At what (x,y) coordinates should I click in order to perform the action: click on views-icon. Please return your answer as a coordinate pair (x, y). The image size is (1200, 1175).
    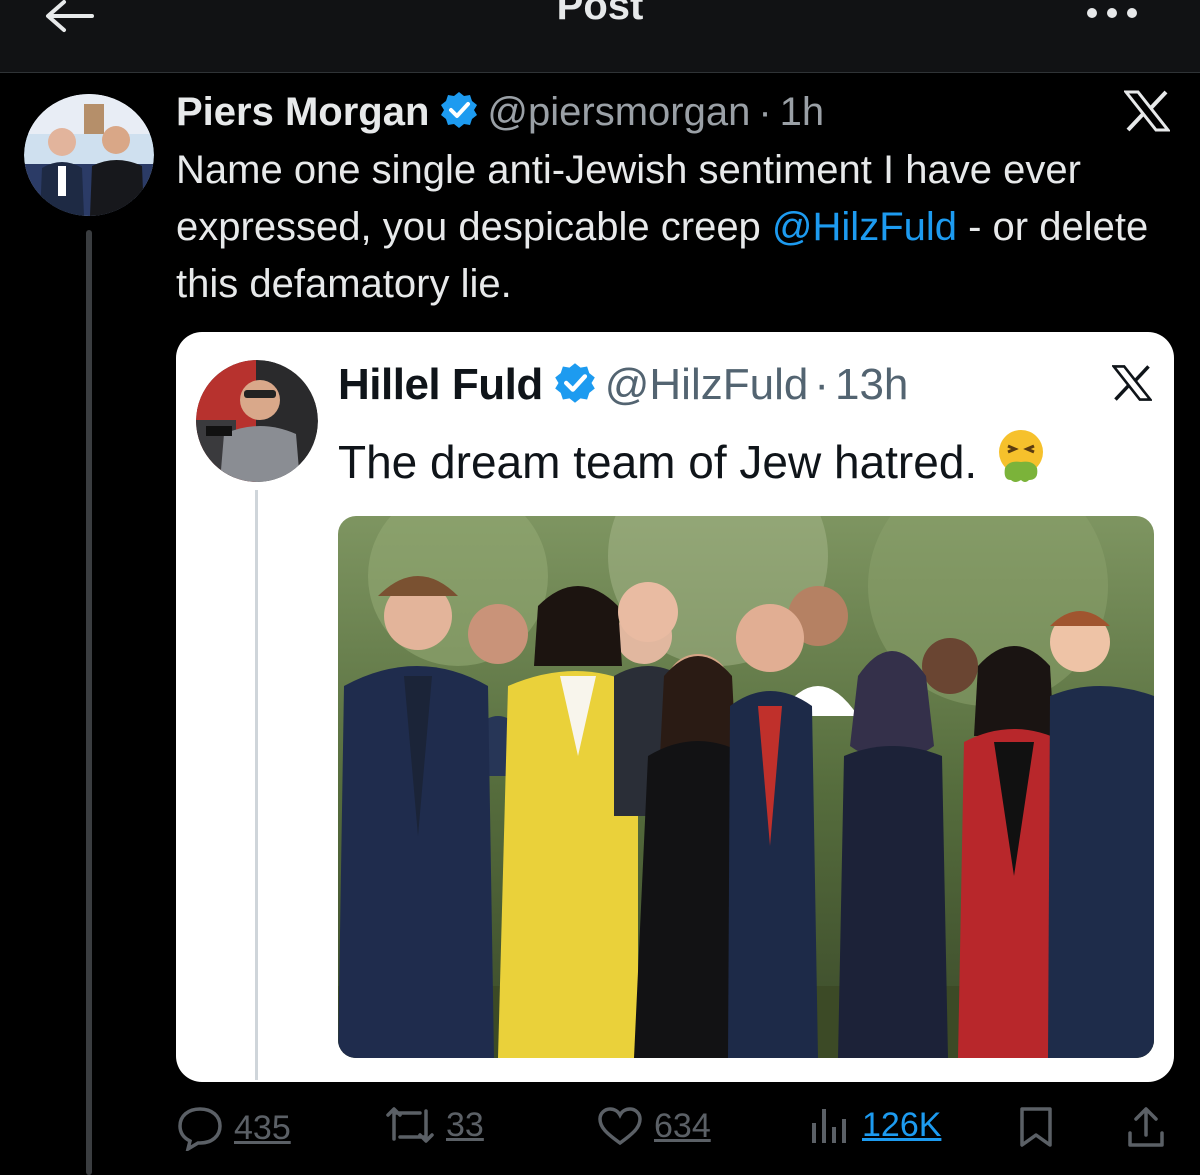
    Looking at the image, I should click on (829, 1126).